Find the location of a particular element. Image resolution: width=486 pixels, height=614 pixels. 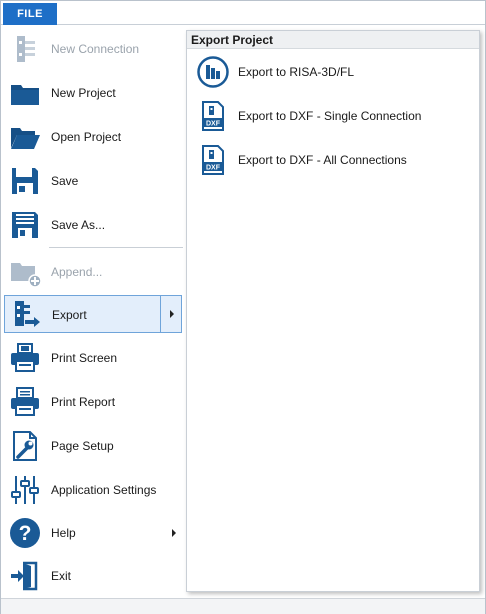

menu-item-label: Exit is located at coordinates (61, 576).